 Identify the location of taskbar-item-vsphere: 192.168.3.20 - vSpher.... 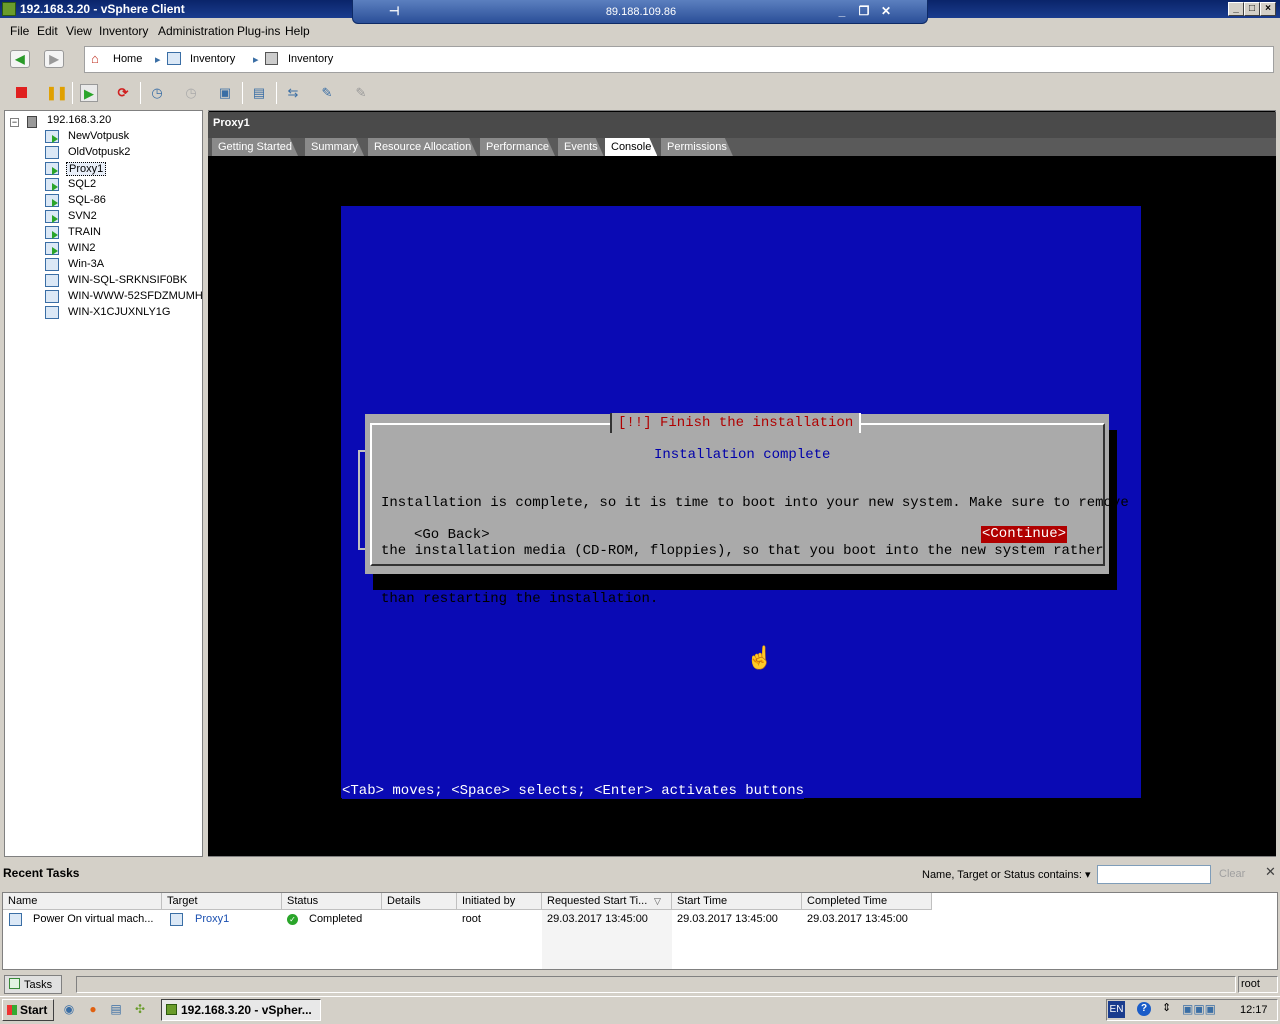
(241, 1010).